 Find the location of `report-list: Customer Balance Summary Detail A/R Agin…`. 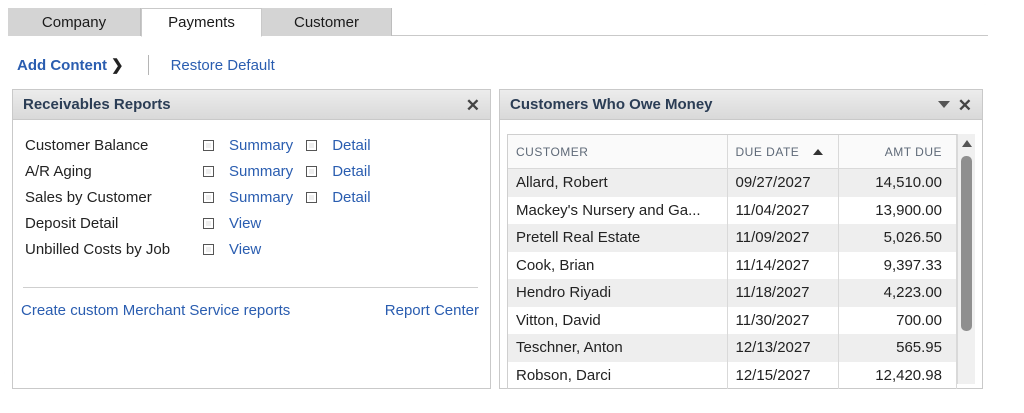

report-list: Customer Balance Summary Detail A/R Agin… is located at coordinates (204, 197).